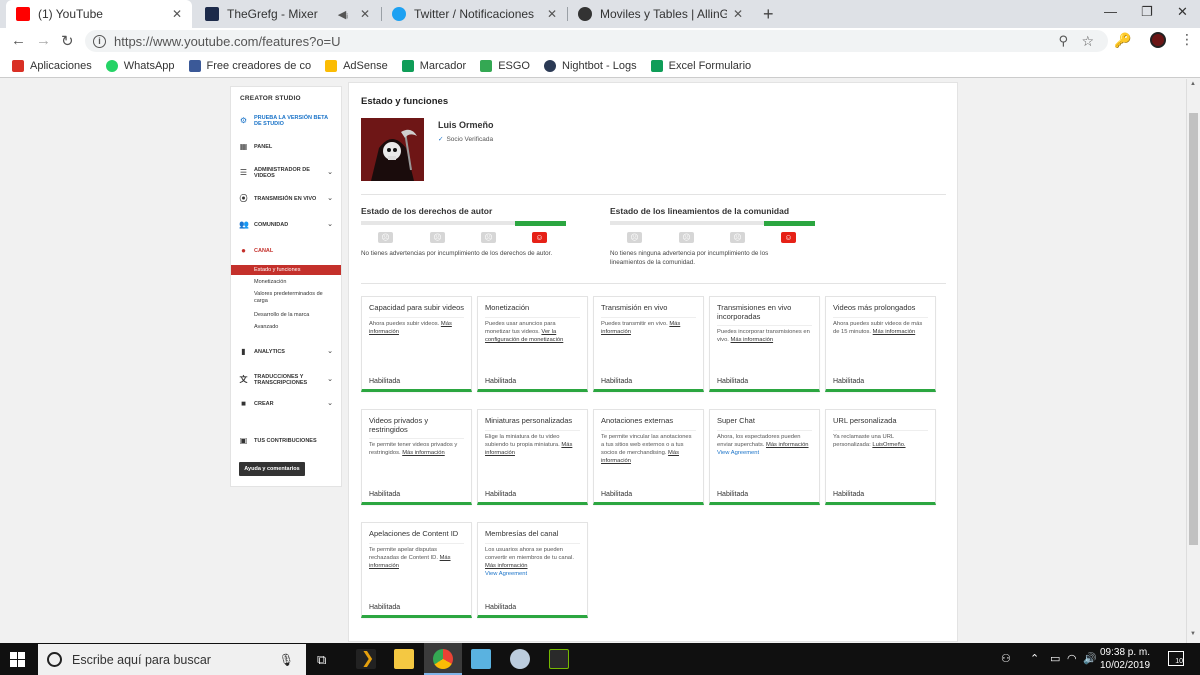 The width and height of the screenshot is (1200, 675). What do you see at coordinates (18, 40) in the screenshot?
I see `back-icon: ←` at bounding box center [18, 40].